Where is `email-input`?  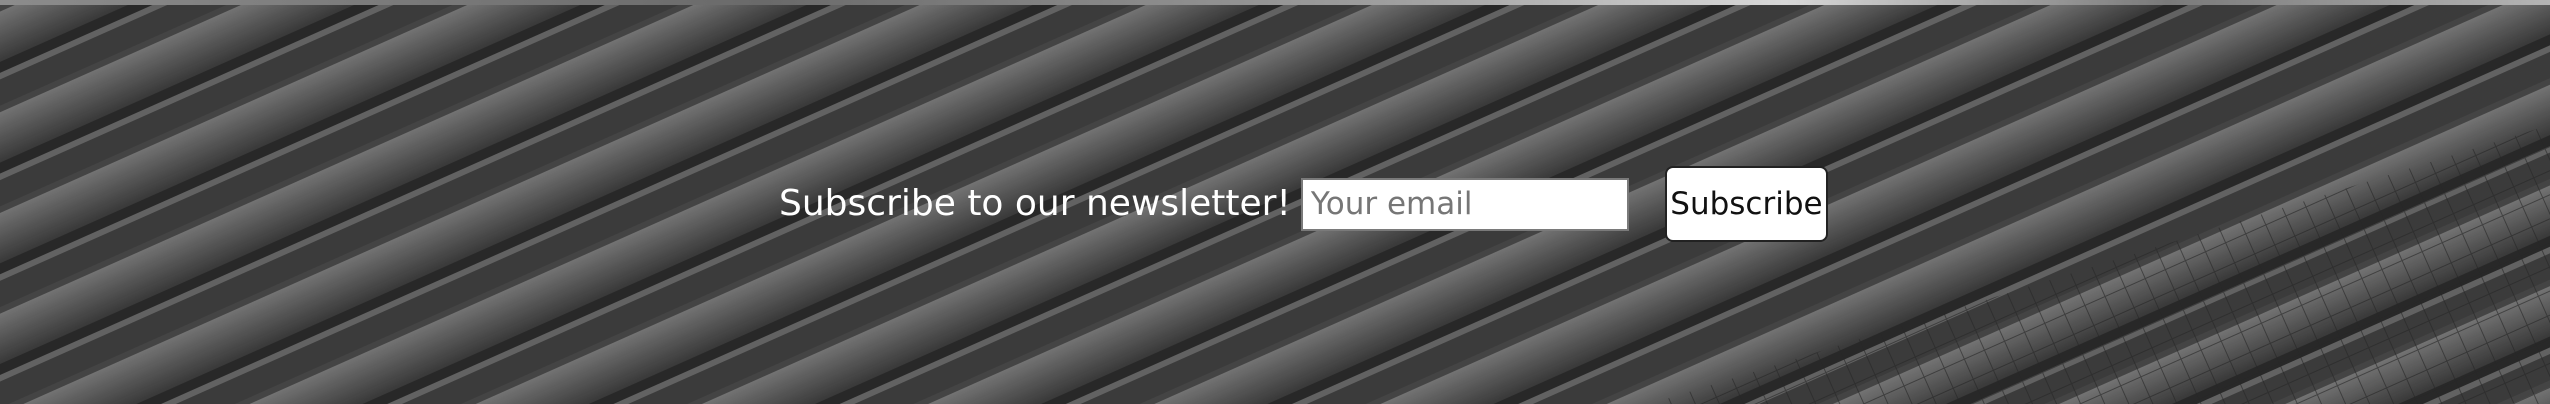
email-input is located at coordinates (1464, 204).